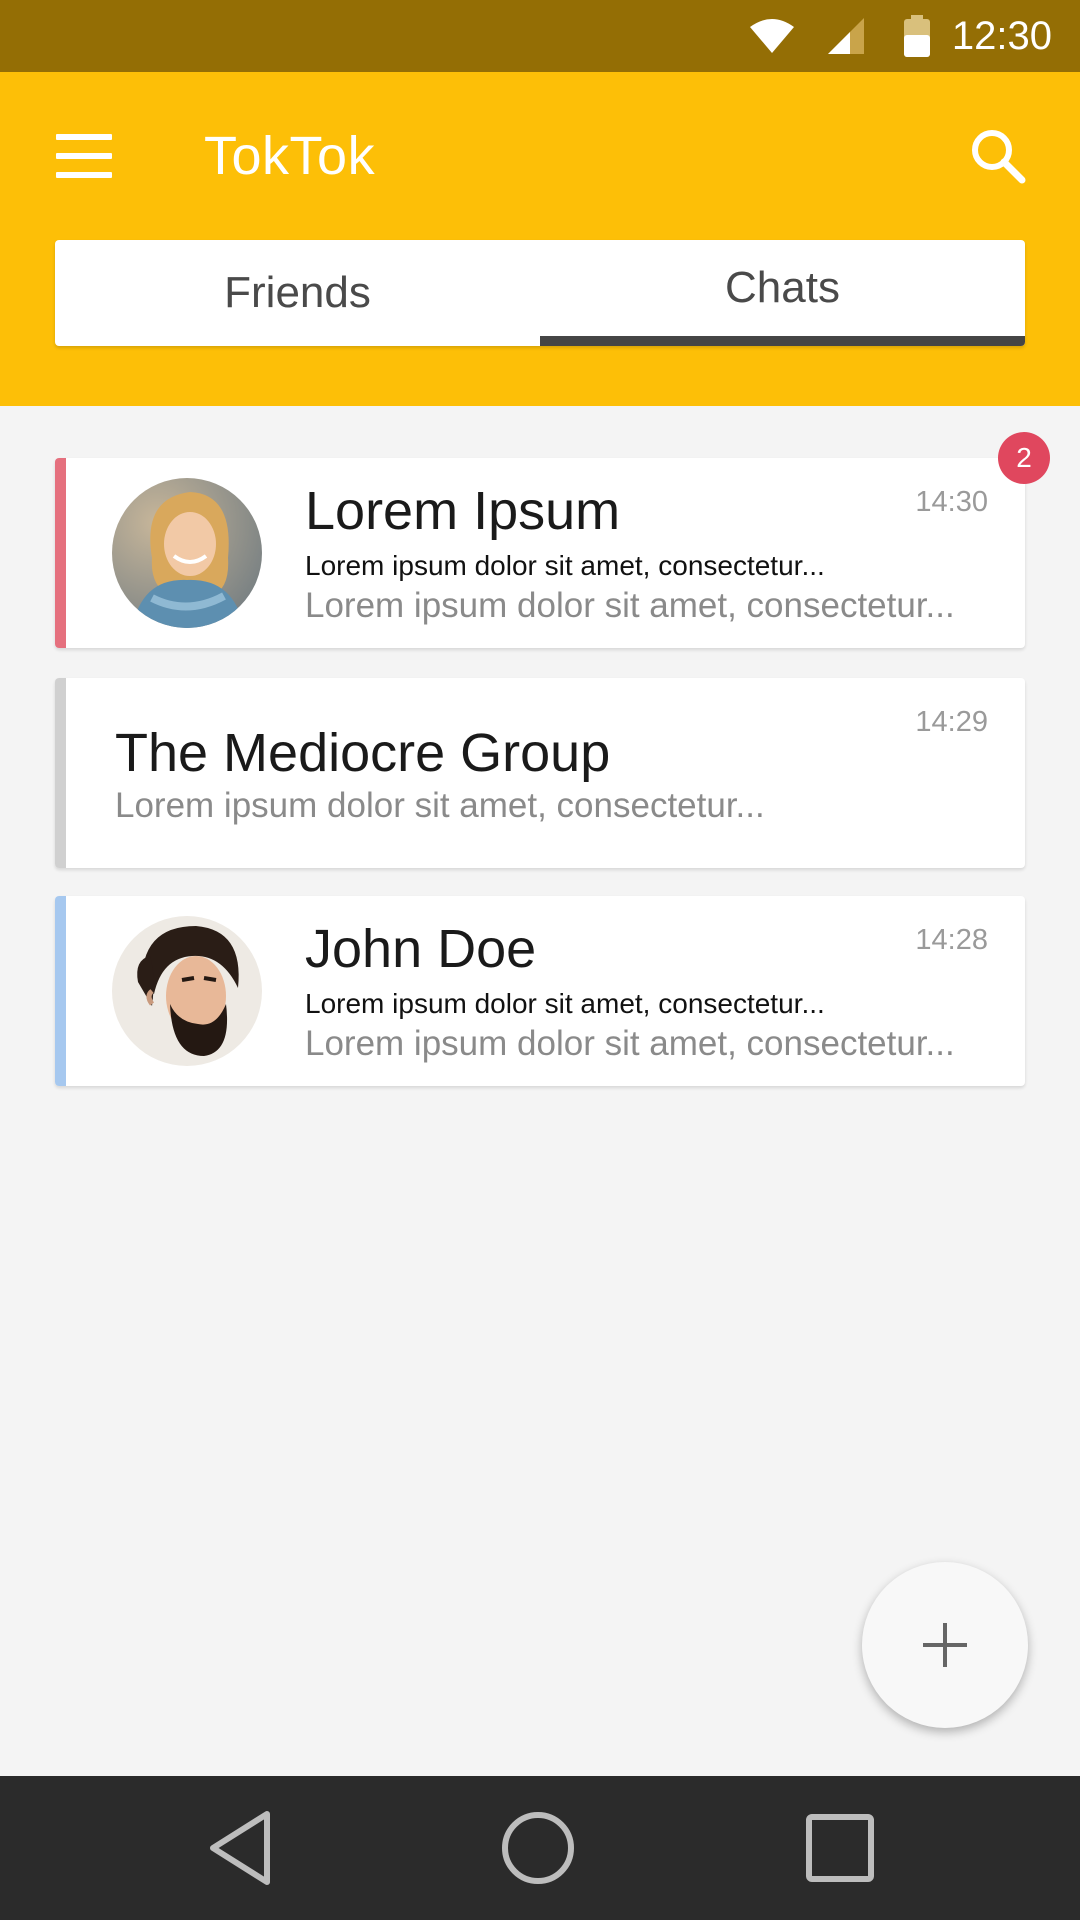 The image size is (1080, 1920). What do you see at coordinates (1024, 458) in the screenshot?
I see `unread-count-badge: 2` at bounding box center [1024, 458].